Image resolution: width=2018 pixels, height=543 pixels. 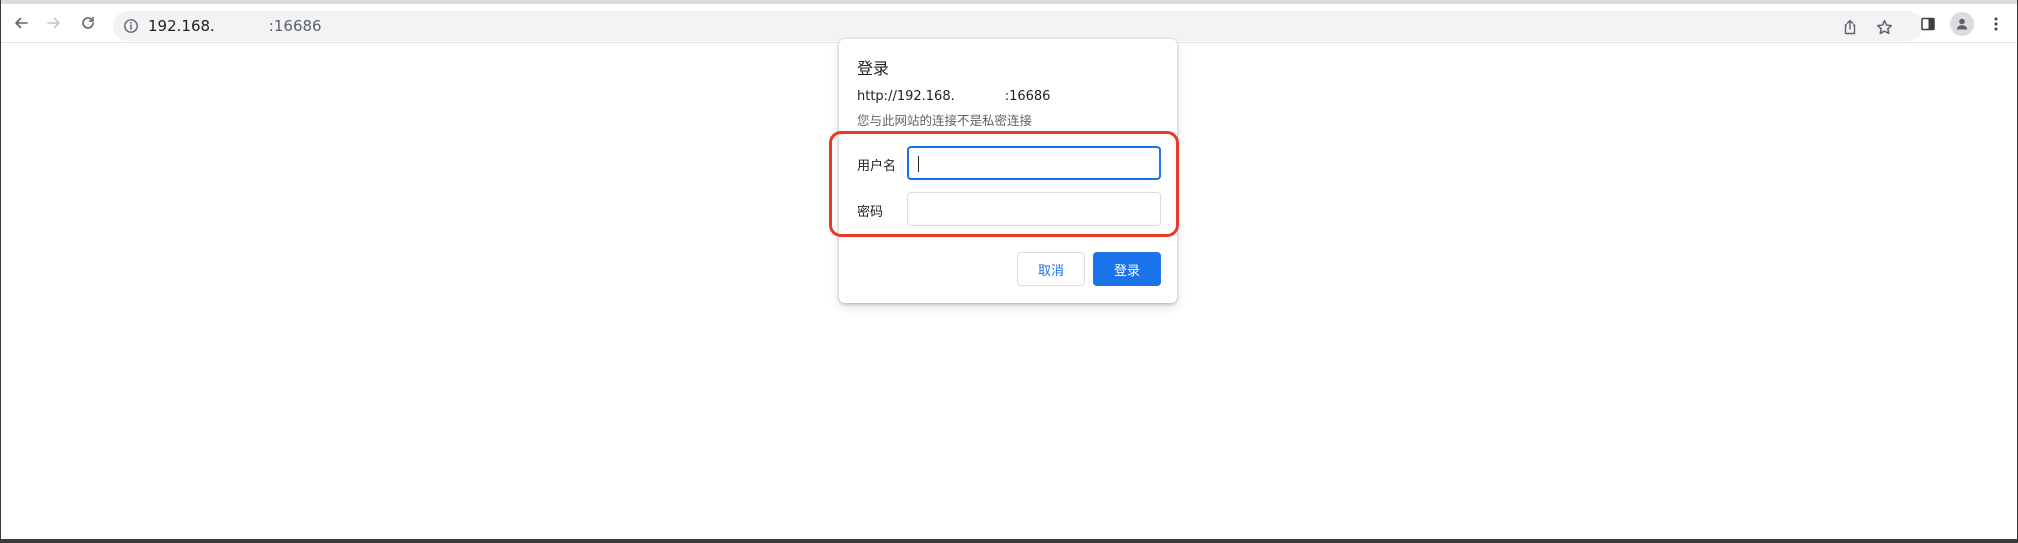 I want to click on login-button: 登录, so click(x=1127, y=269).